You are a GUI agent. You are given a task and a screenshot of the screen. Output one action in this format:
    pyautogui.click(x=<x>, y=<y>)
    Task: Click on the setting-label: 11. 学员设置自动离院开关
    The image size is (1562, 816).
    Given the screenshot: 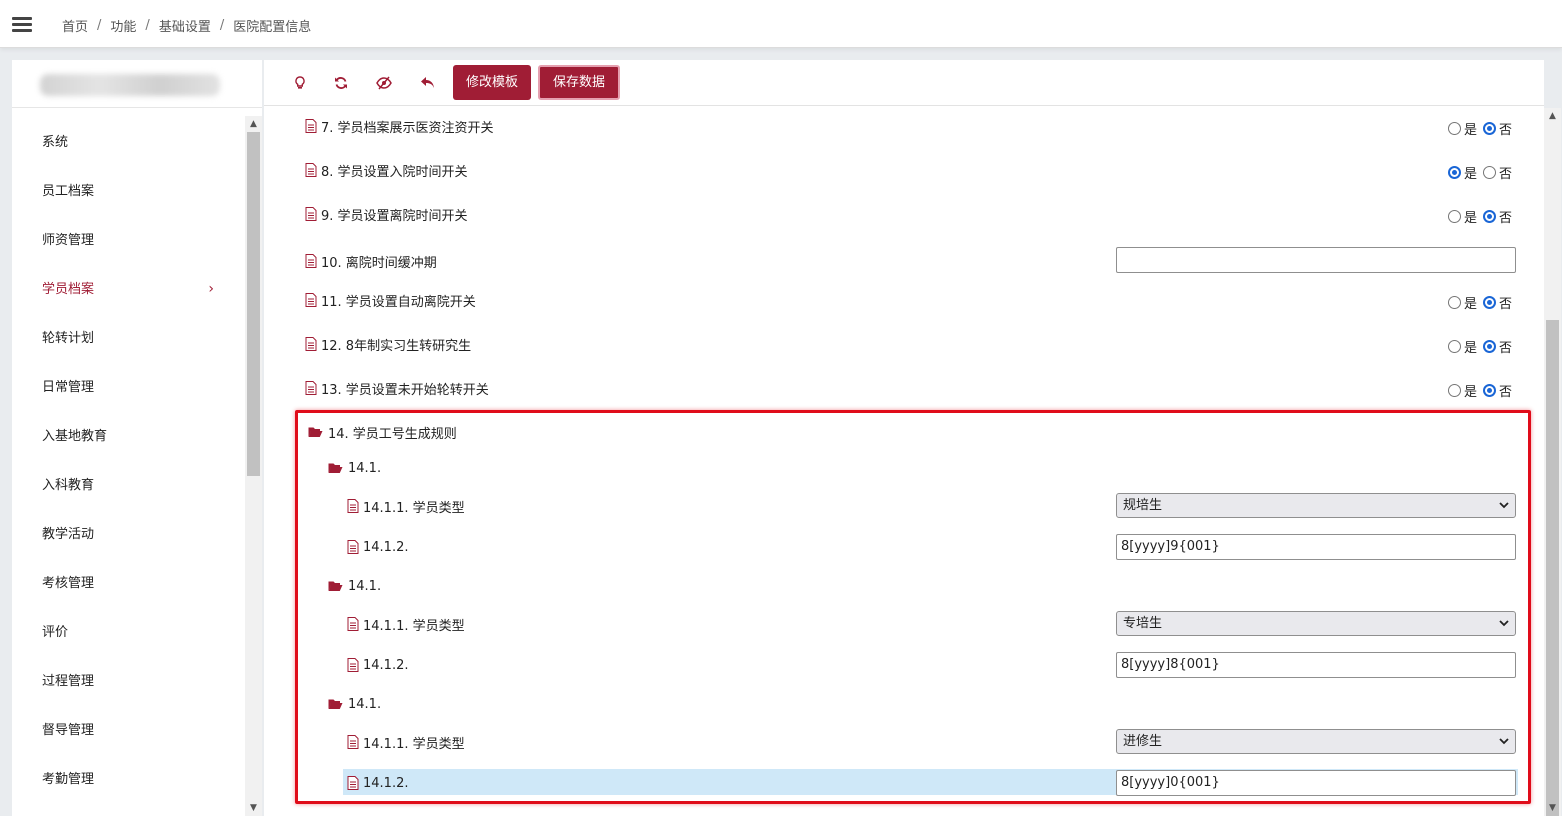 What is the action you would take?
    pyautogui.click(x=398, y=302)
    